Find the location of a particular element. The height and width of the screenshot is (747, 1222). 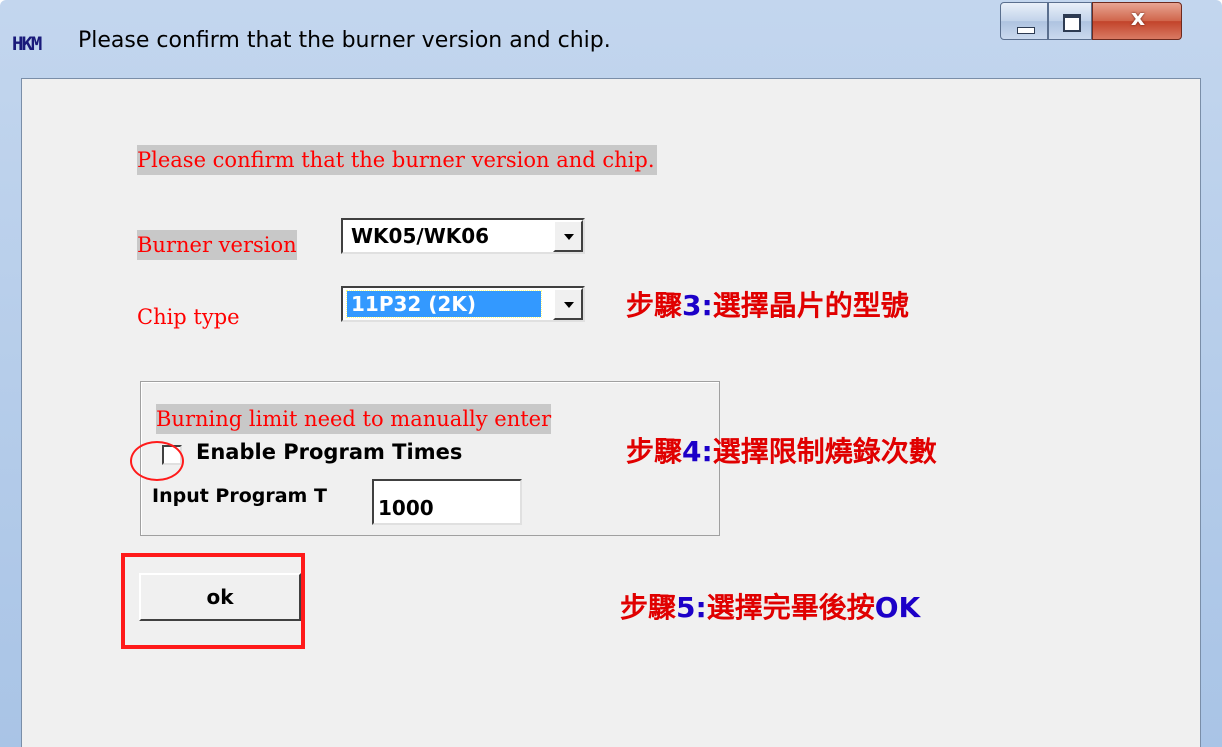

minimize-icon is located at coordinates (1026, 30).